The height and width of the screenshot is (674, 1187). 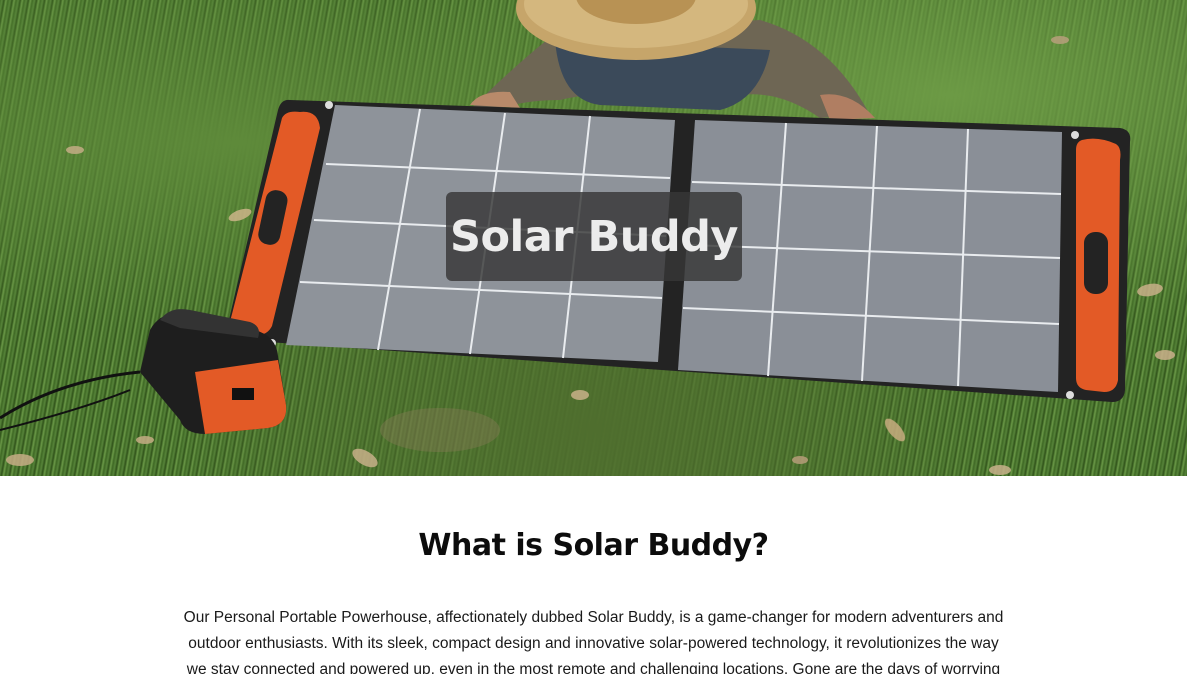 I want to click on section-heading: What is Solar Buddy?, so click(x=593, y=545).